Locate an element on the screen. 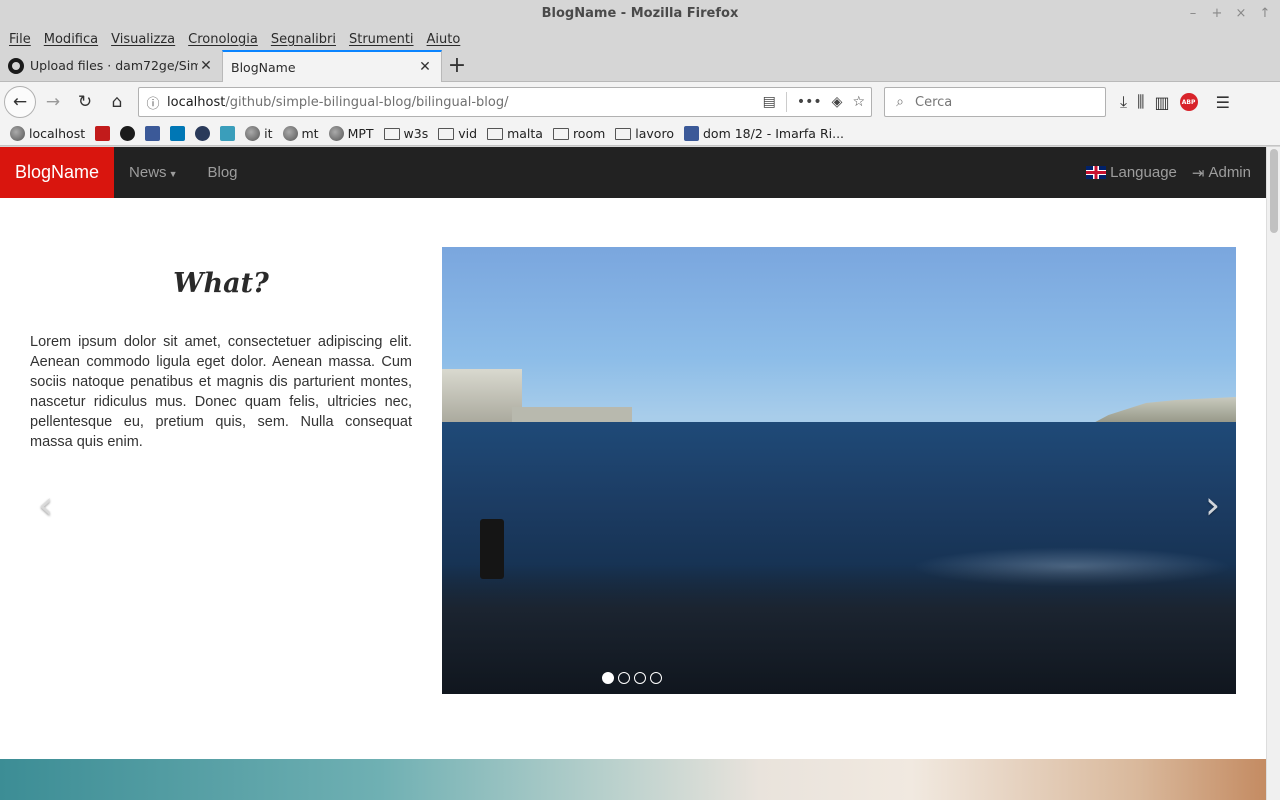  circ-icon is located at coordinates (203, 133).